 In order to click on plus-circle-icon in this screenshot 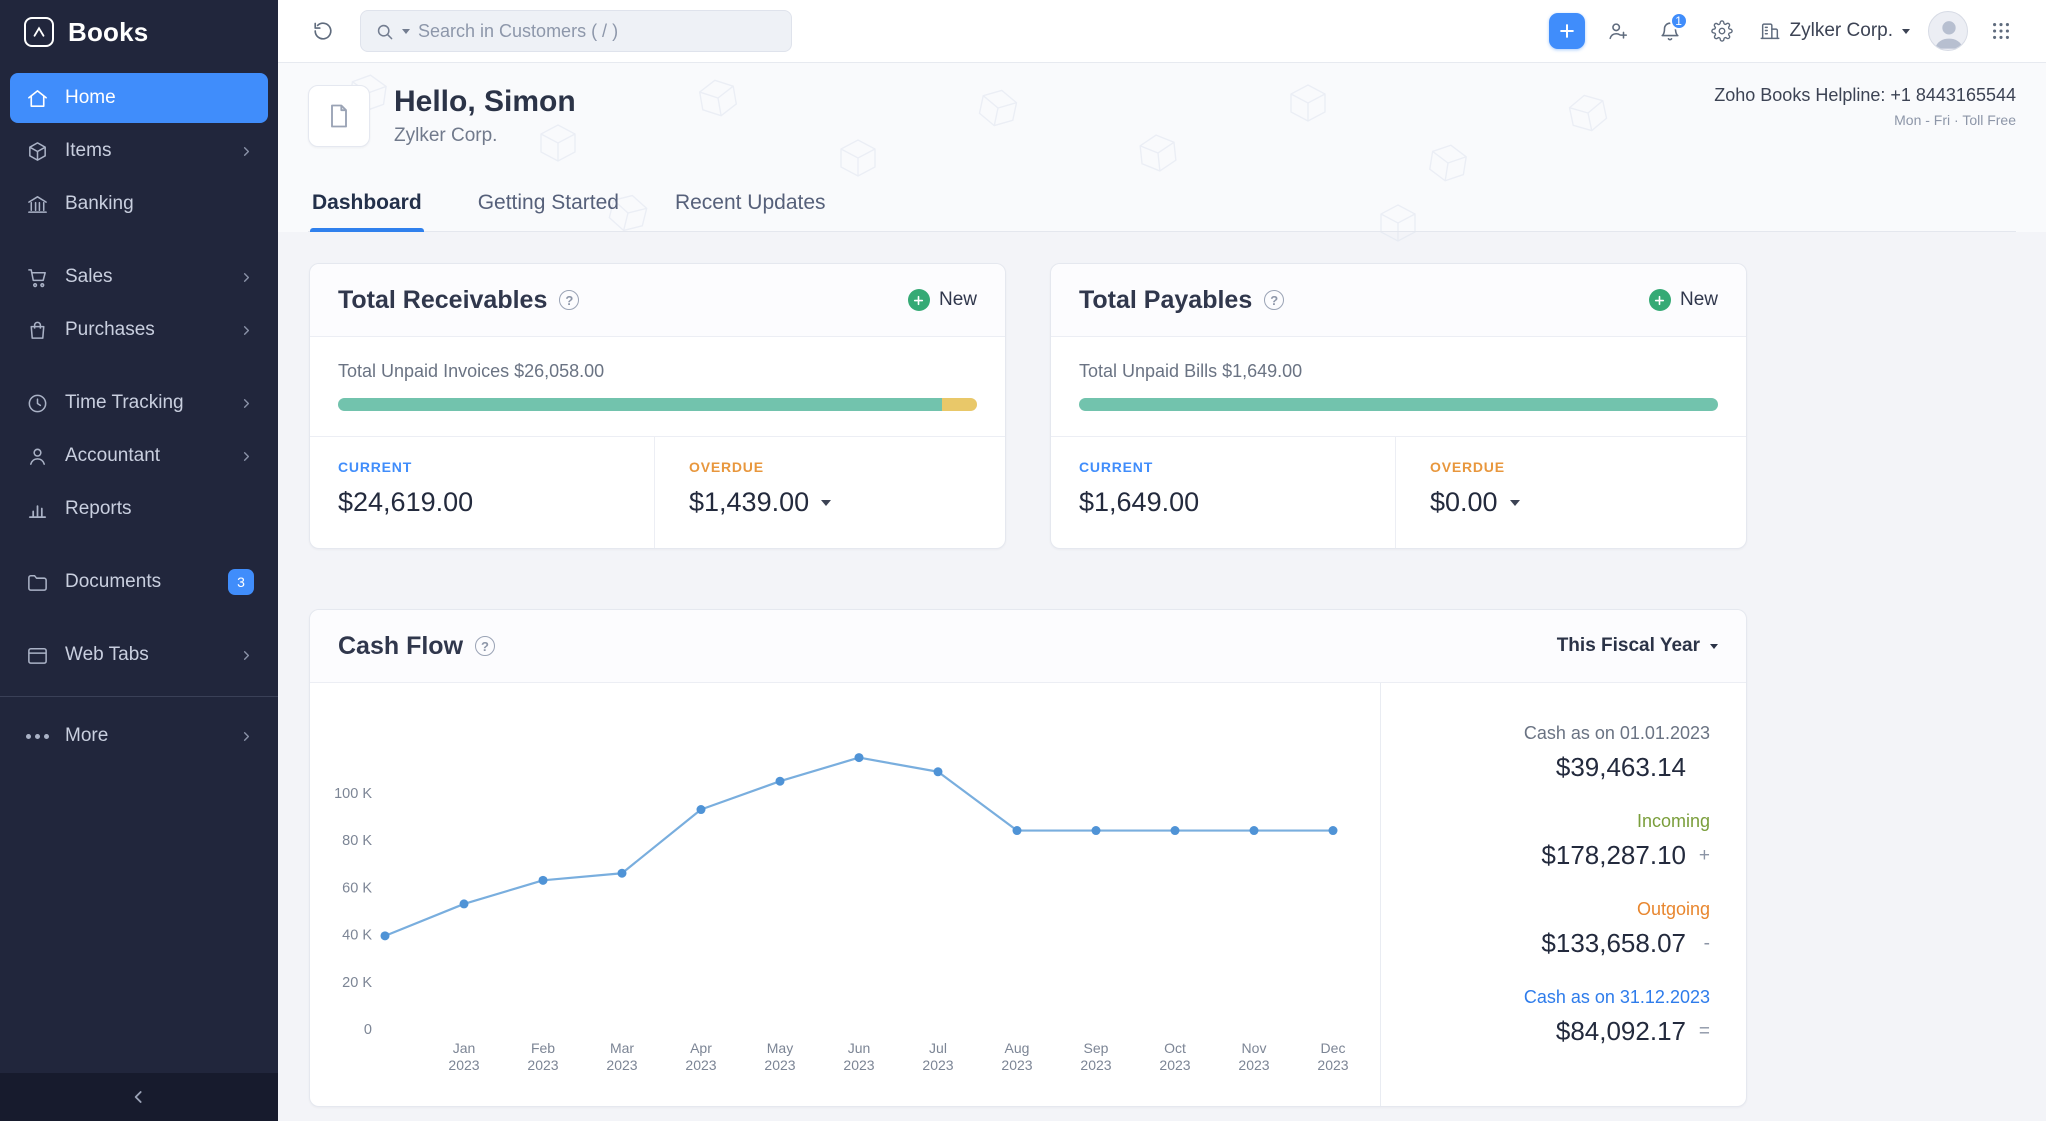, I will do `click(918, 300)`.